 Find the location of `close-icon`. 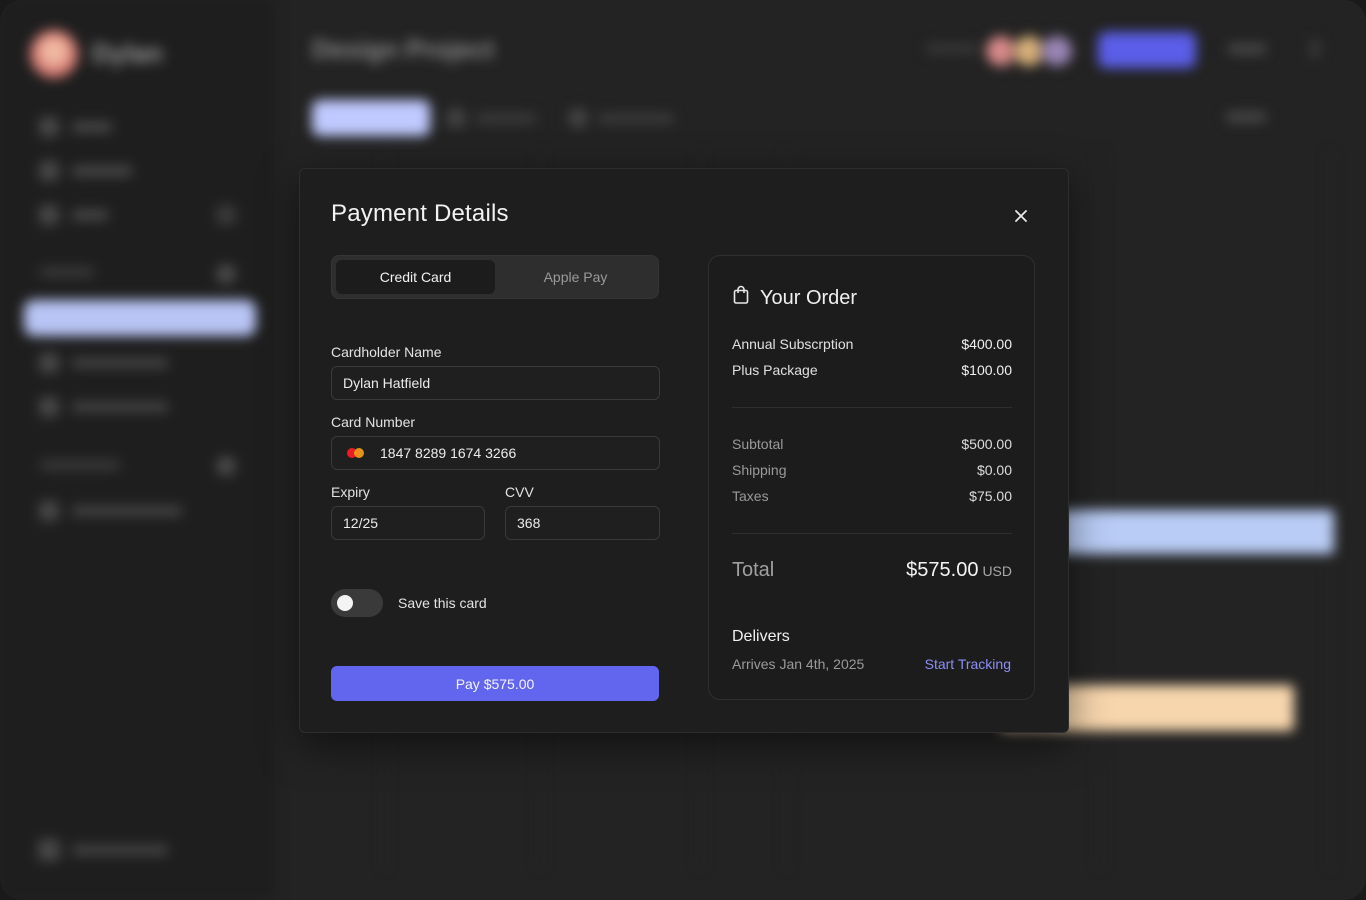

close-icon is located at coordinates (1021, 216).